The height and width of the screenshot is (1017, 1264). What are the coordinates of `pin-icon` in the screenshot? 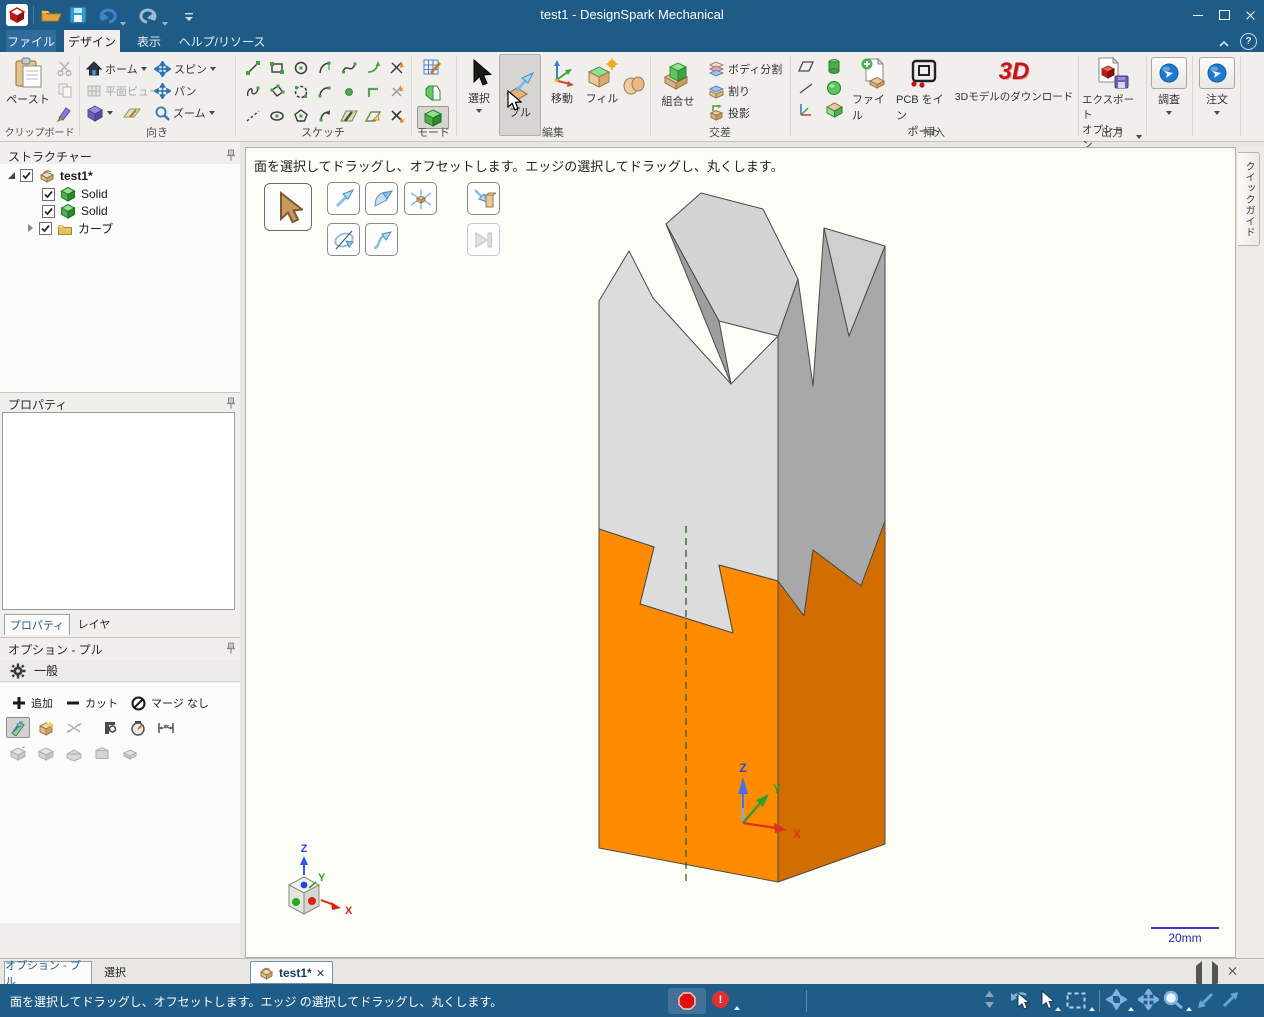 It's located at (231, 650).